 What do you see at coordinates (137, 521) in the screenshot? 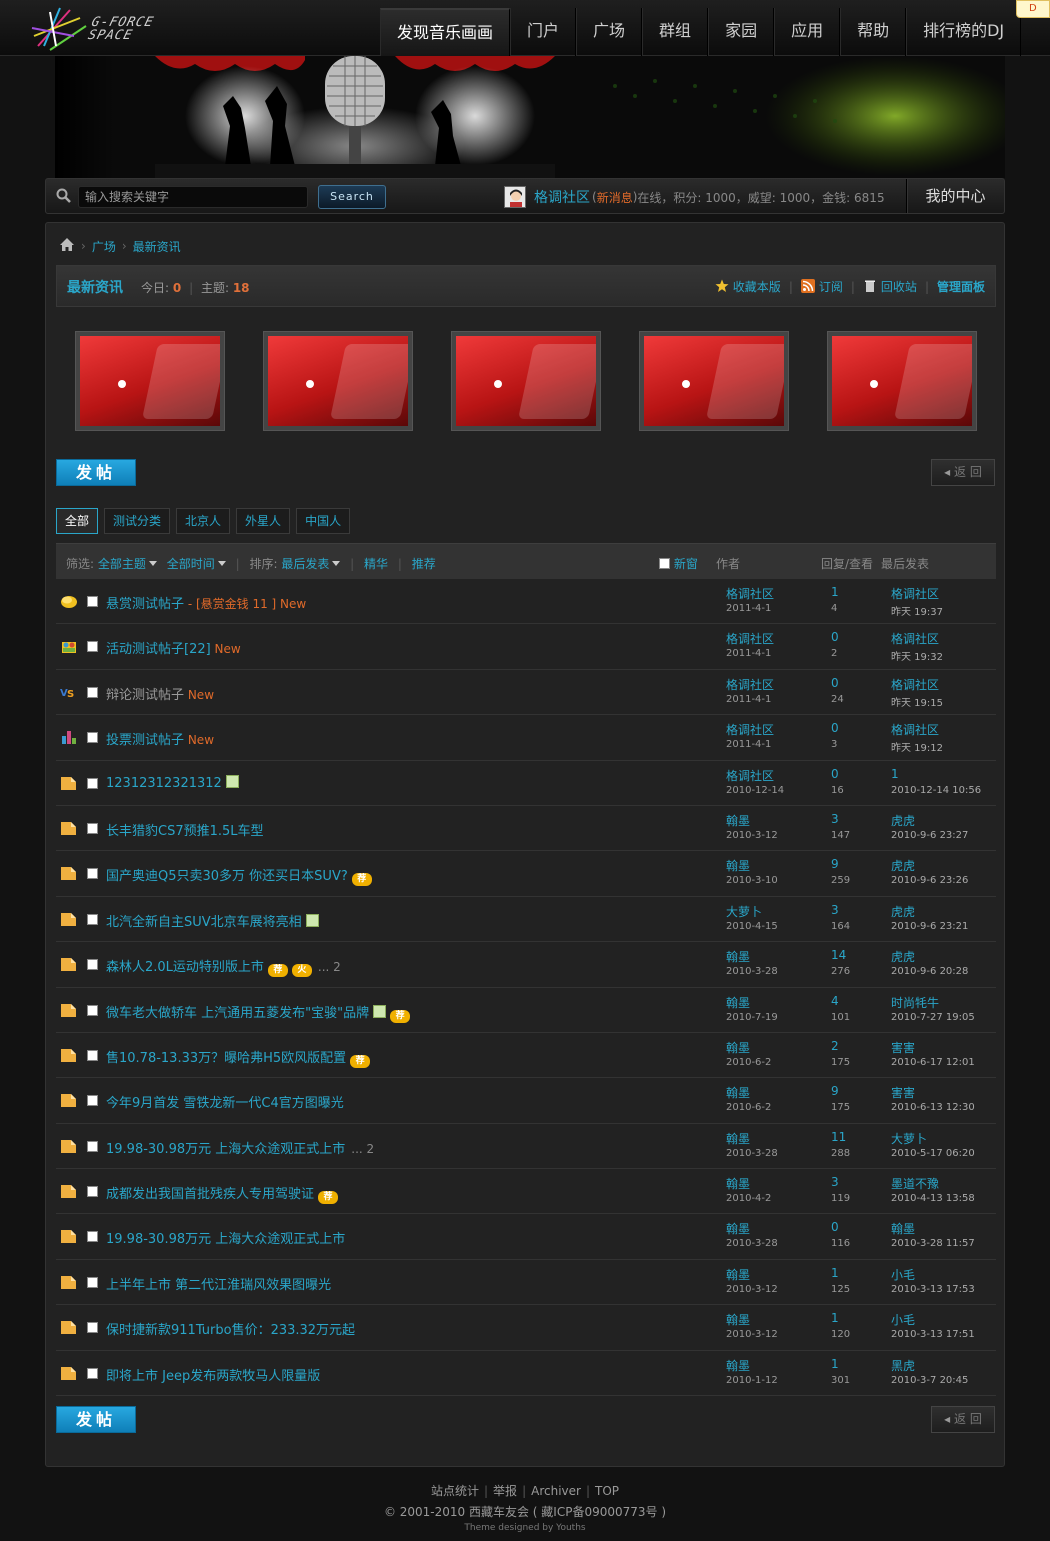
I see `category-tab: 测试分类` at bounding box center [137, 521].